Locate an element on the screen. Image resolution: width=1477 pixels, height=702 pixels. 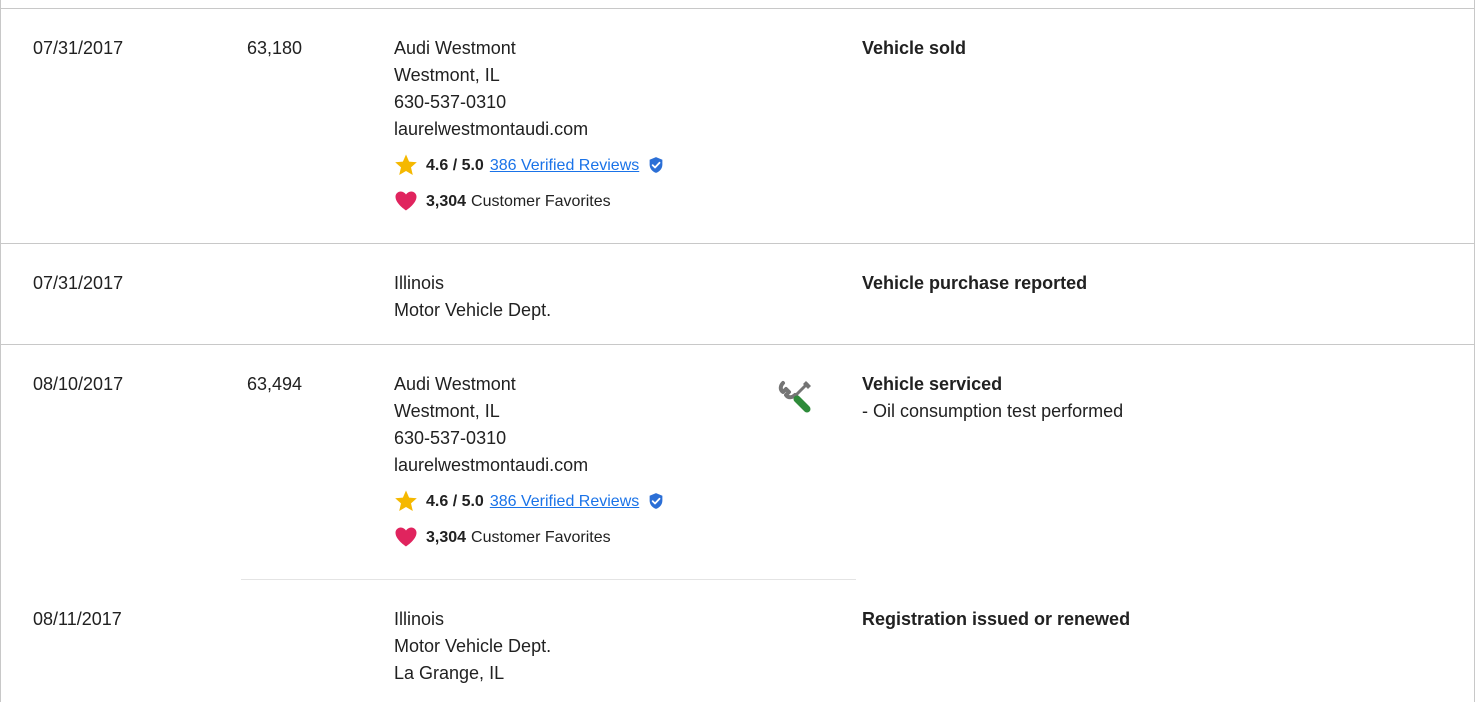
record-mileage: 63,494 is located at coordinates (275, 384).